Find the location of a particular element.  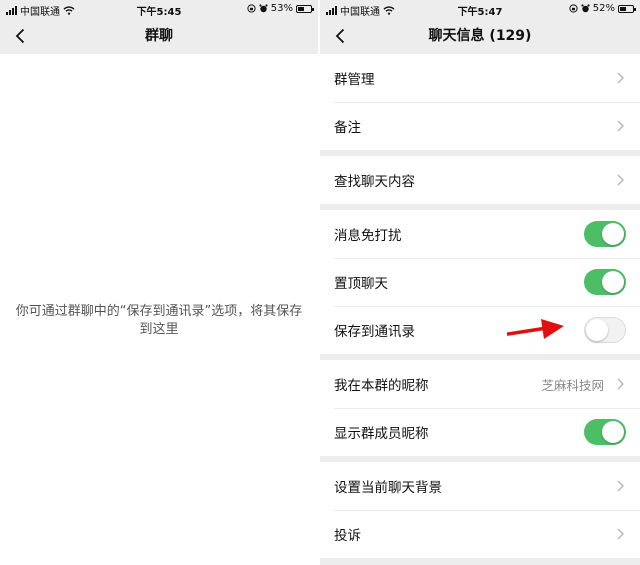

row-pin: 置顶聊天 is located at coordinates (480, 282).